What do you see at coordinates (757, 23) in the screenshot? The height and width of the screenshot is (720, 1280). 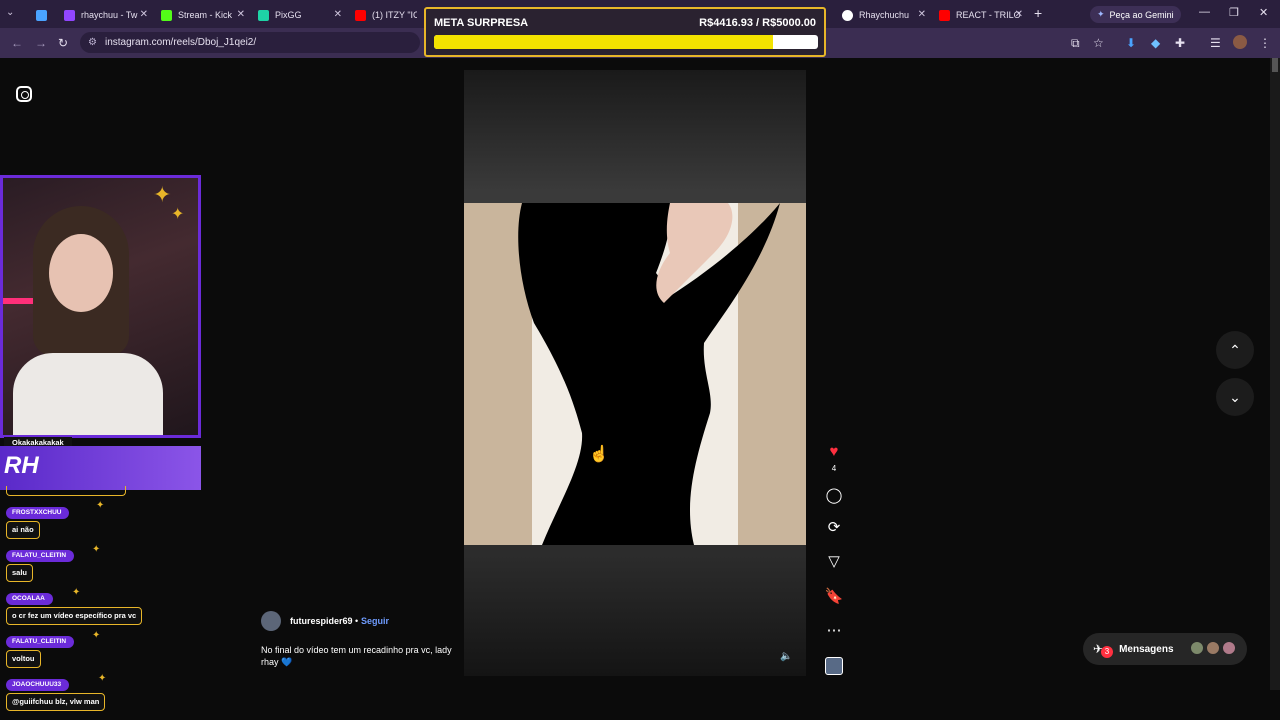 I see `goal-amount: R$4416.93 / R$5000.00` at bounding box center [757, 23].